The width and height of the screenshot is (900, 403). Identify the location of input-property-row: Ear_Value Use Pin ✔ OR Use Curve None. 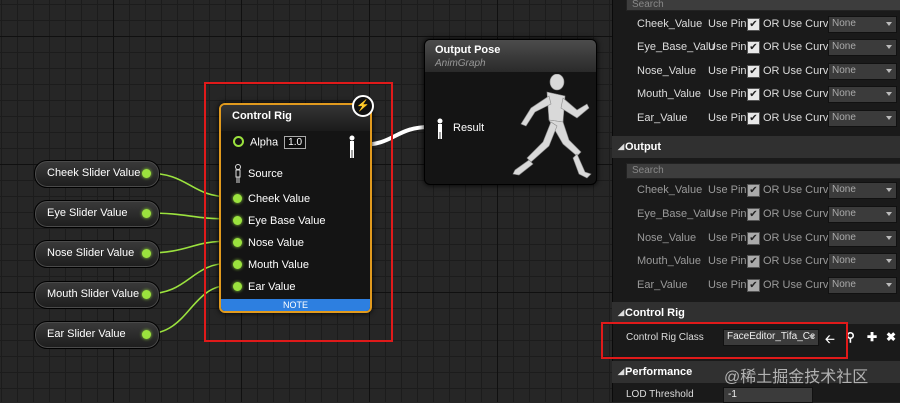
(763, 118).